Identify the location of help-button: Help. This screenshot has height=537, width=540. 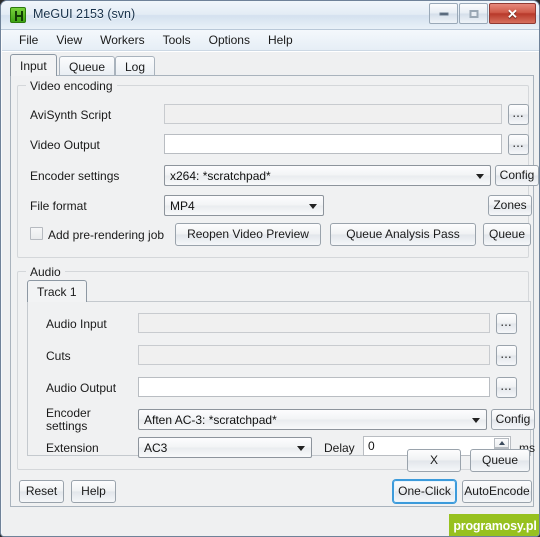
(93, 491).